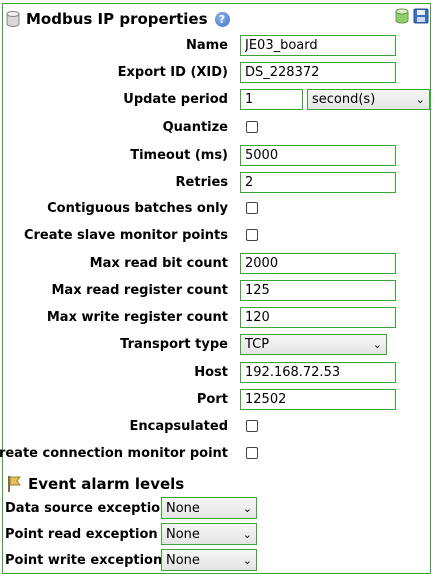 The width and height of the screenshot is (435, 580). Describe the element at coordinates (81, 534) in the screenshot. I see `alarm-label: Point read exception` at that location.